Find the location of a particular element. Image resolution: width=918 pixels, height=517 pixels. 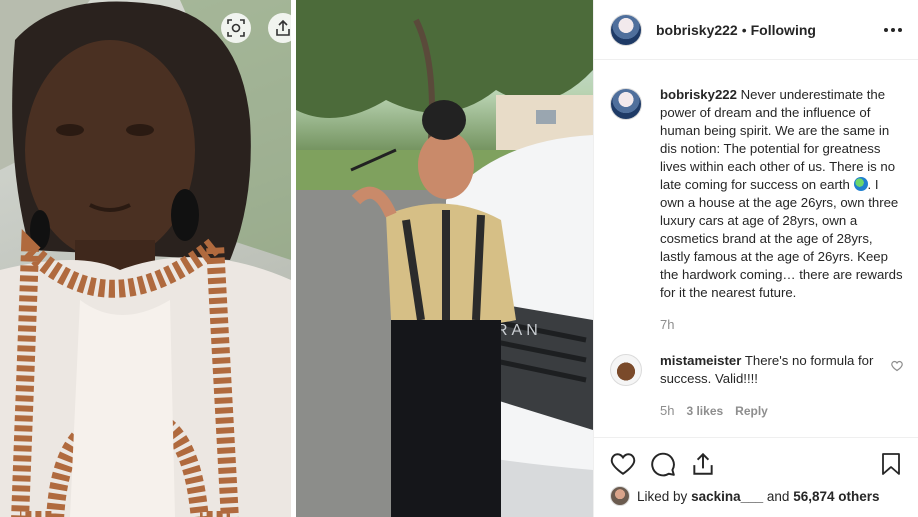

share-upload-button is located at coordinates (279, 28).